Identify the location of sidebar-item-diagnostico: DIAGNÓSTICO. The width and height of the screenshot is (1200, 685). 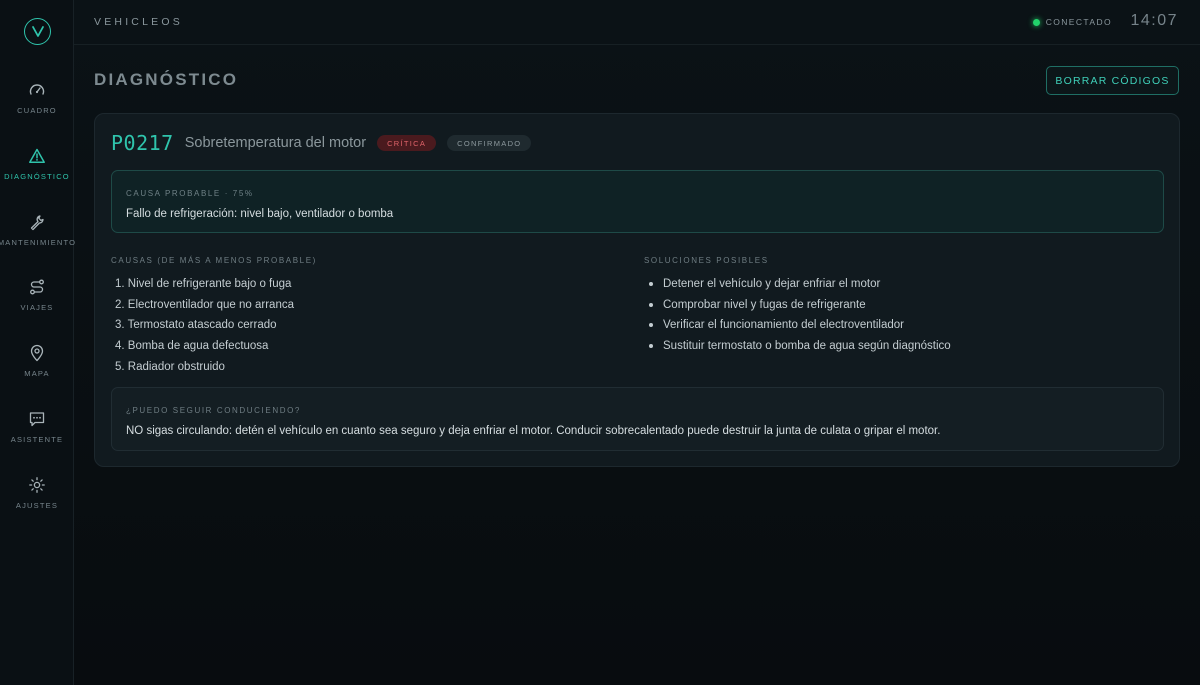
(37, 177).